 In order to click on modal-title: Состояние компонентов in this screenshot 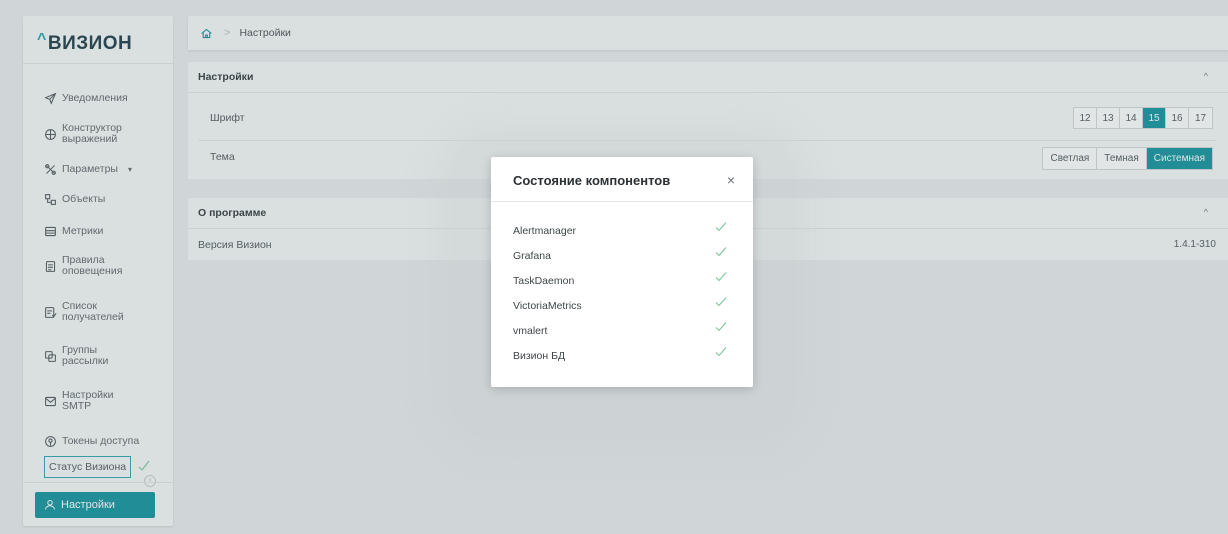, I will do `click(592, 180)`.